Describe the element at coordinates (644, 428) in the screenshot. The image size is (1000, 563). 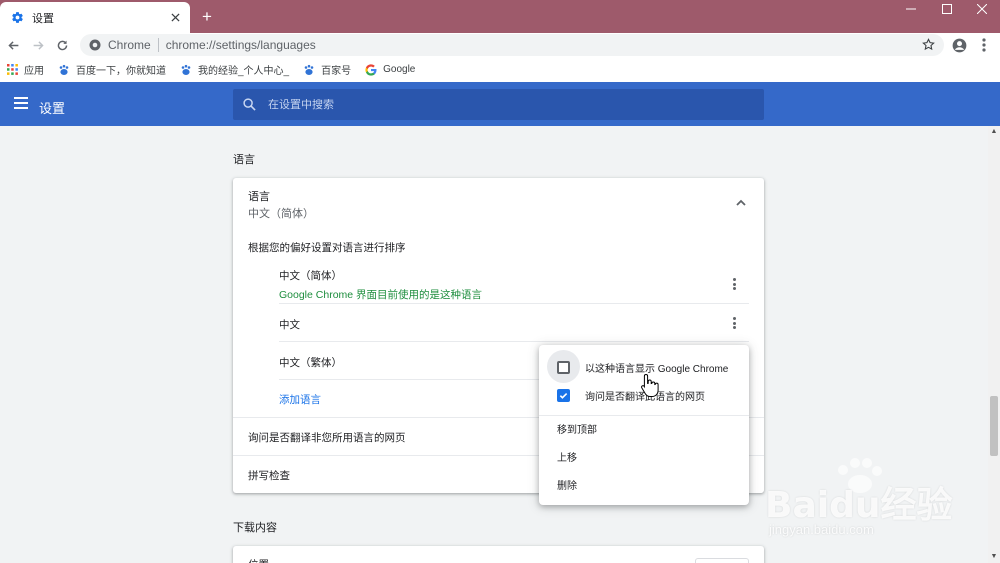
I see `move-to-top-option: 移到顶部` at that location.